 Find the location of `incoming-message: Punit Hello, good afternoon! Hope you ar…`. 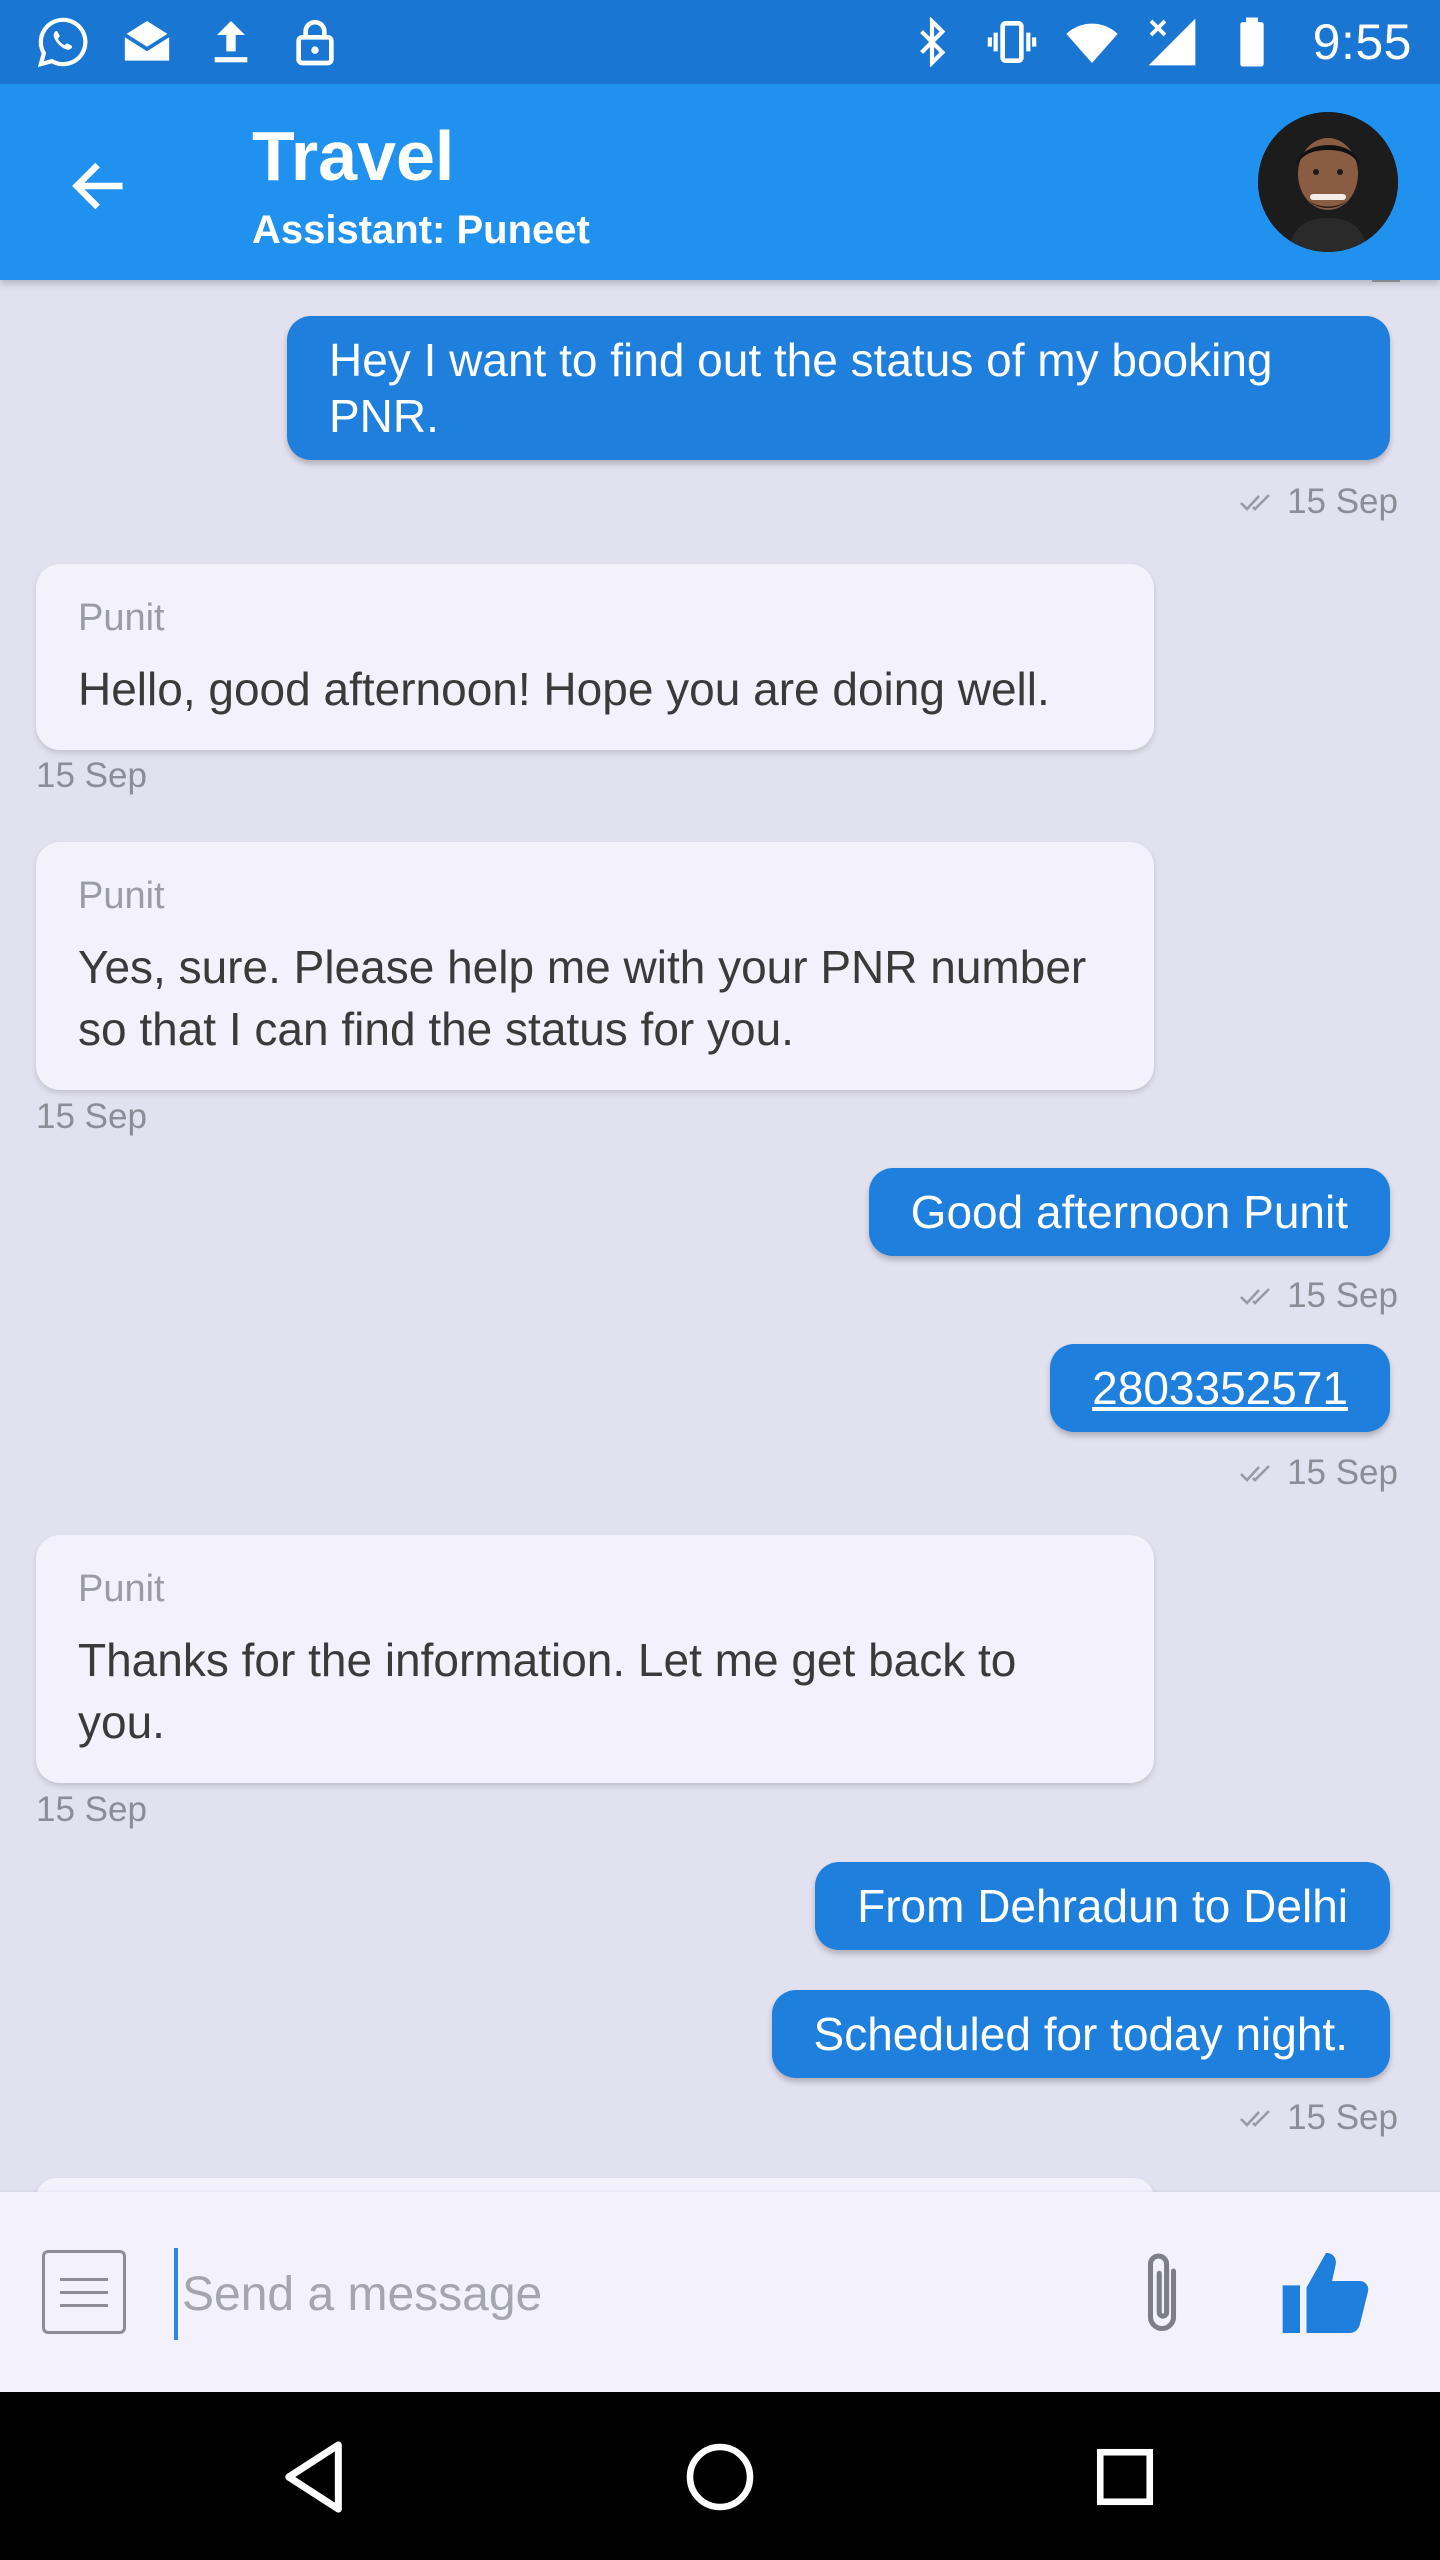

incoming-message: Punit Hello, good afternoon! Hope you ar… is located at coordinates (595, 657).